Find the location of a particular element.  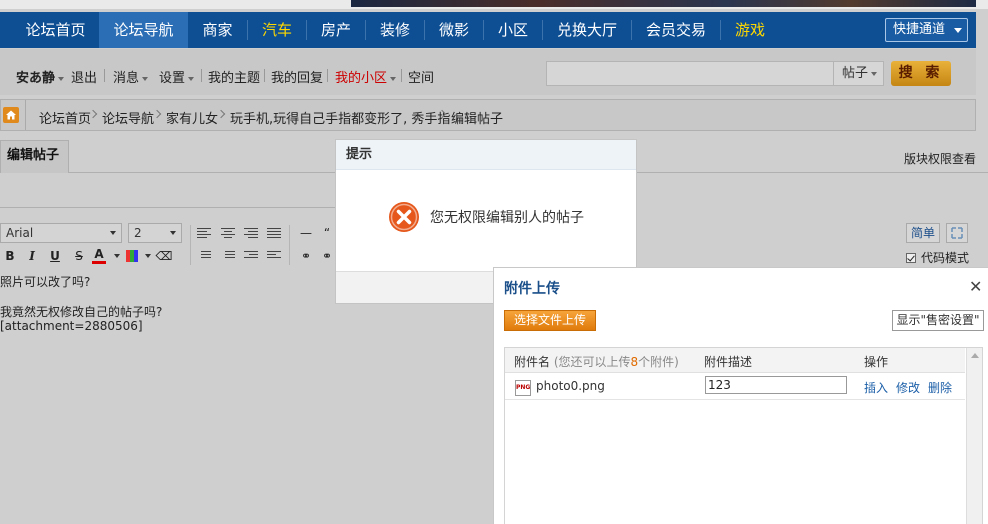

align-justify-icon is located at coordinates (274, 233).